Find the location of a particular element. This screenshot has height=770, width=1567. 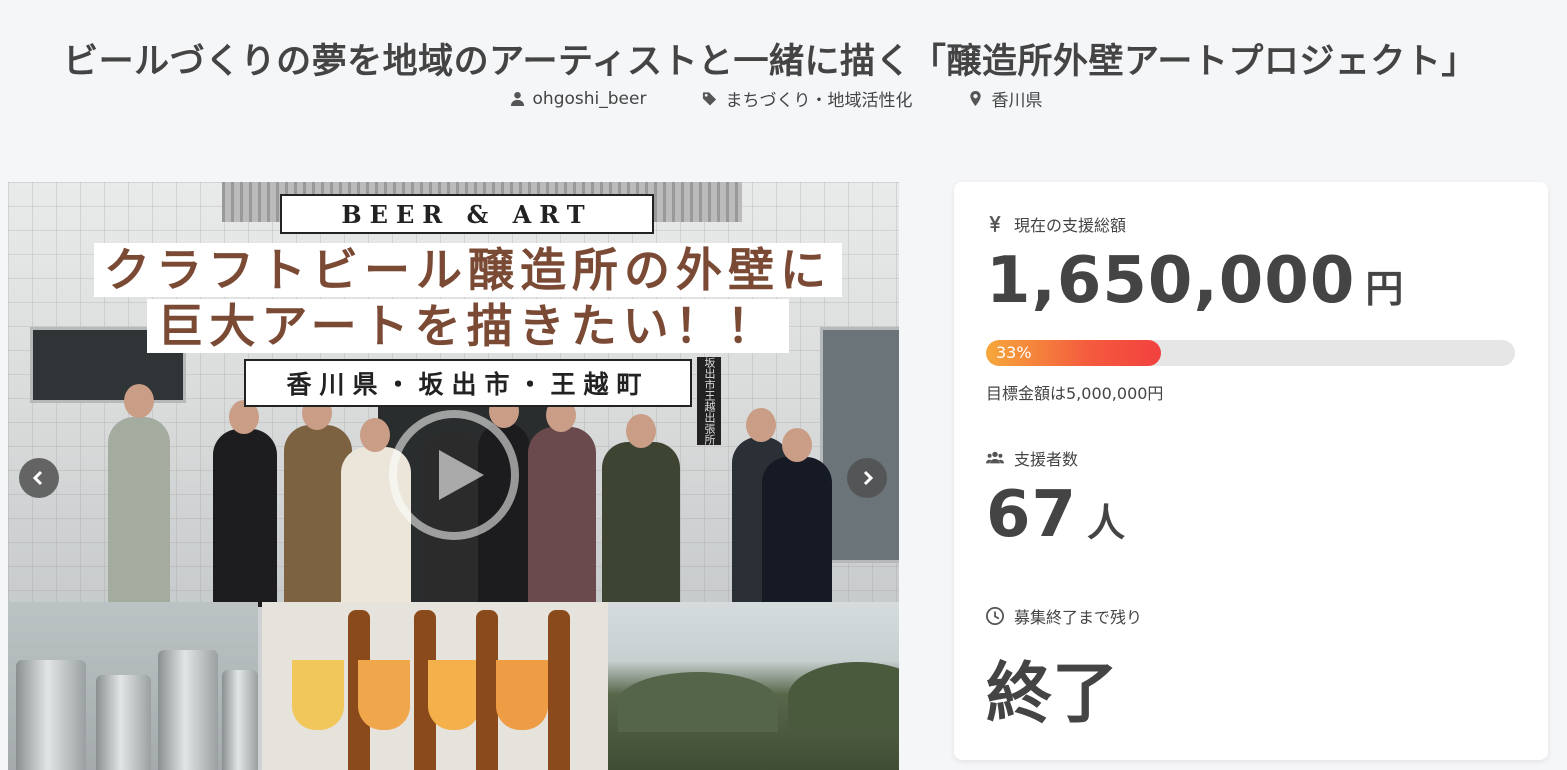

backers-label: 支援者数 is located at coordinates (1032, 458).